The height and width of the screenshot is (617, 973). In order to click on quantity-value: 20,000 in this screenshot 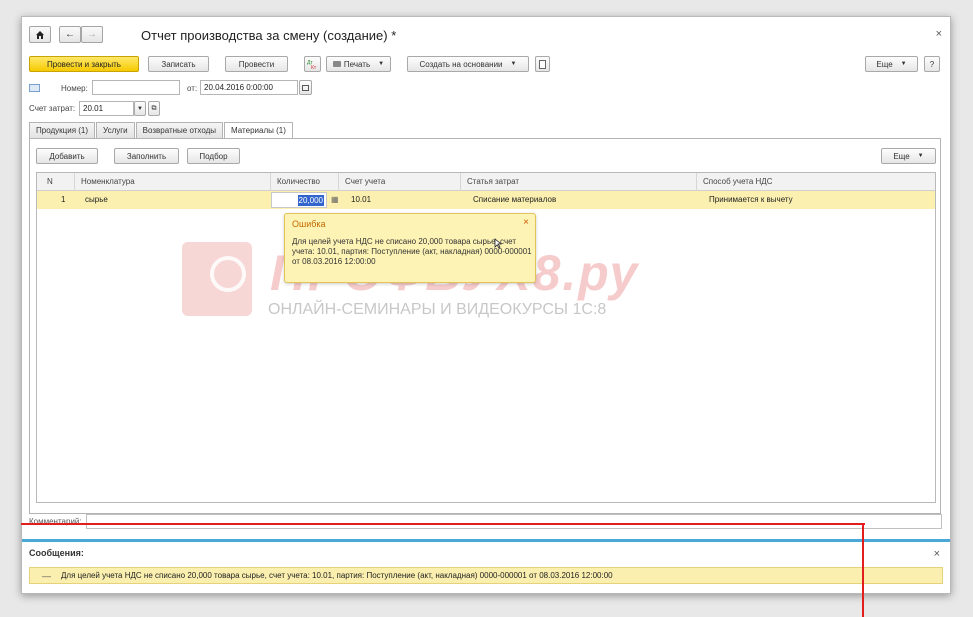, I will do `click(310, 200)`.